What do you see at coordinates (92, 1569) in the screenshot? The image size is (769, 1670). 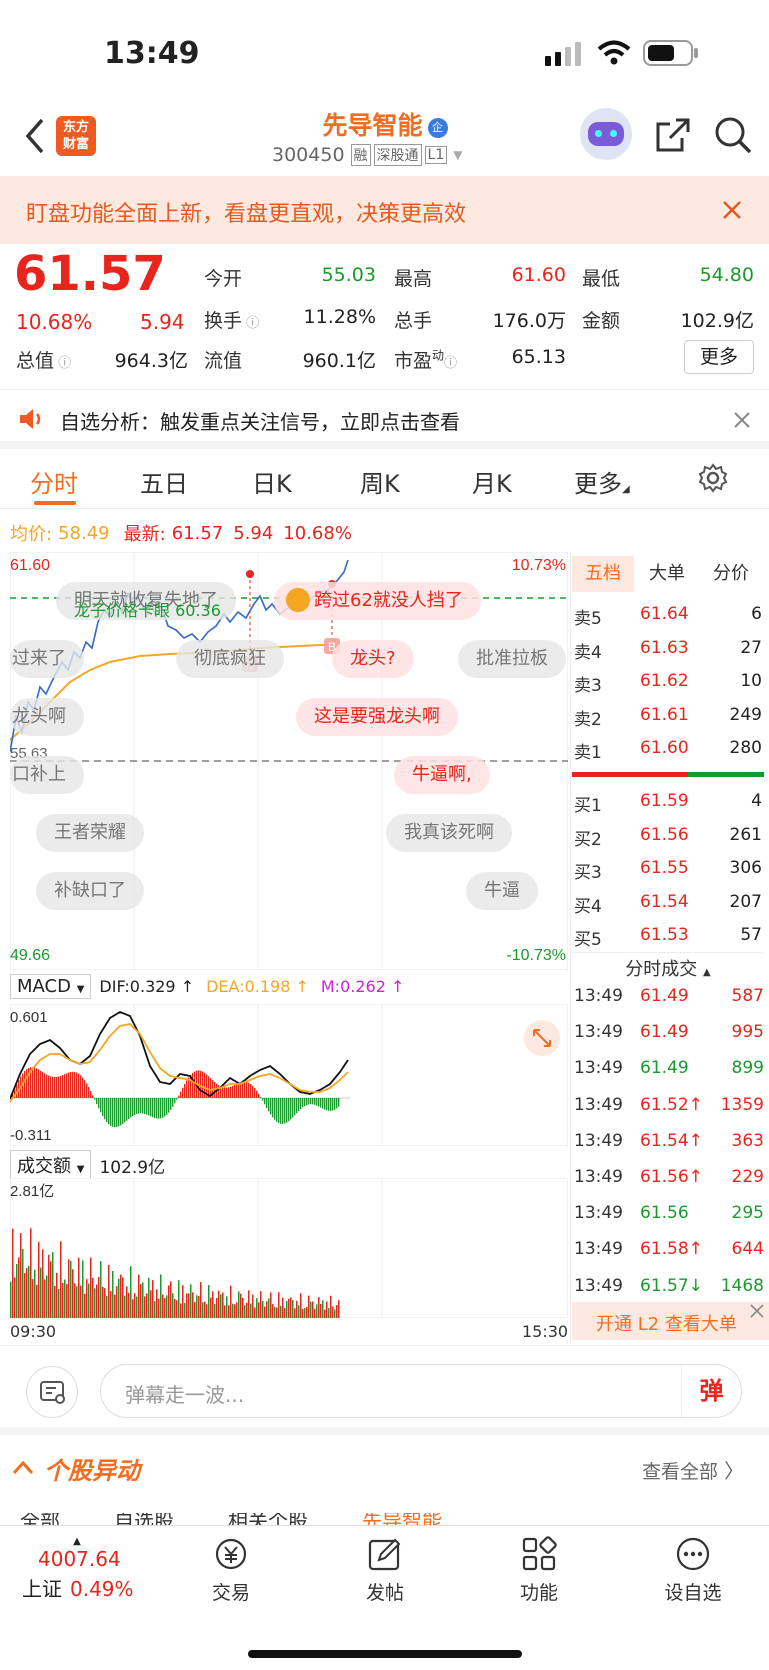 I see `index-widget: ▲ 4007.64 上证 0.49%` at bounding box center [92, 1569].